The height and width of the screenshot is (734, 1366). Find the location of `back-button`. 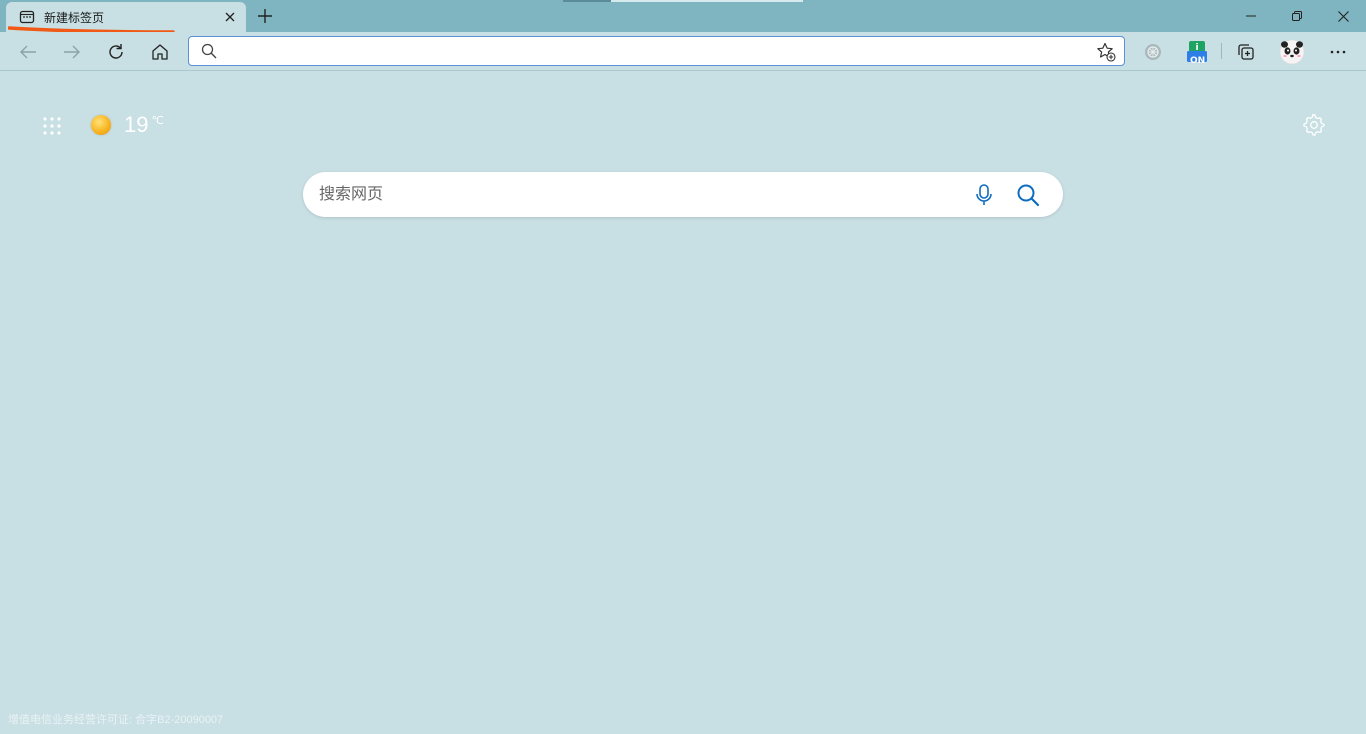

back-button is located at coordinates (28, 52).